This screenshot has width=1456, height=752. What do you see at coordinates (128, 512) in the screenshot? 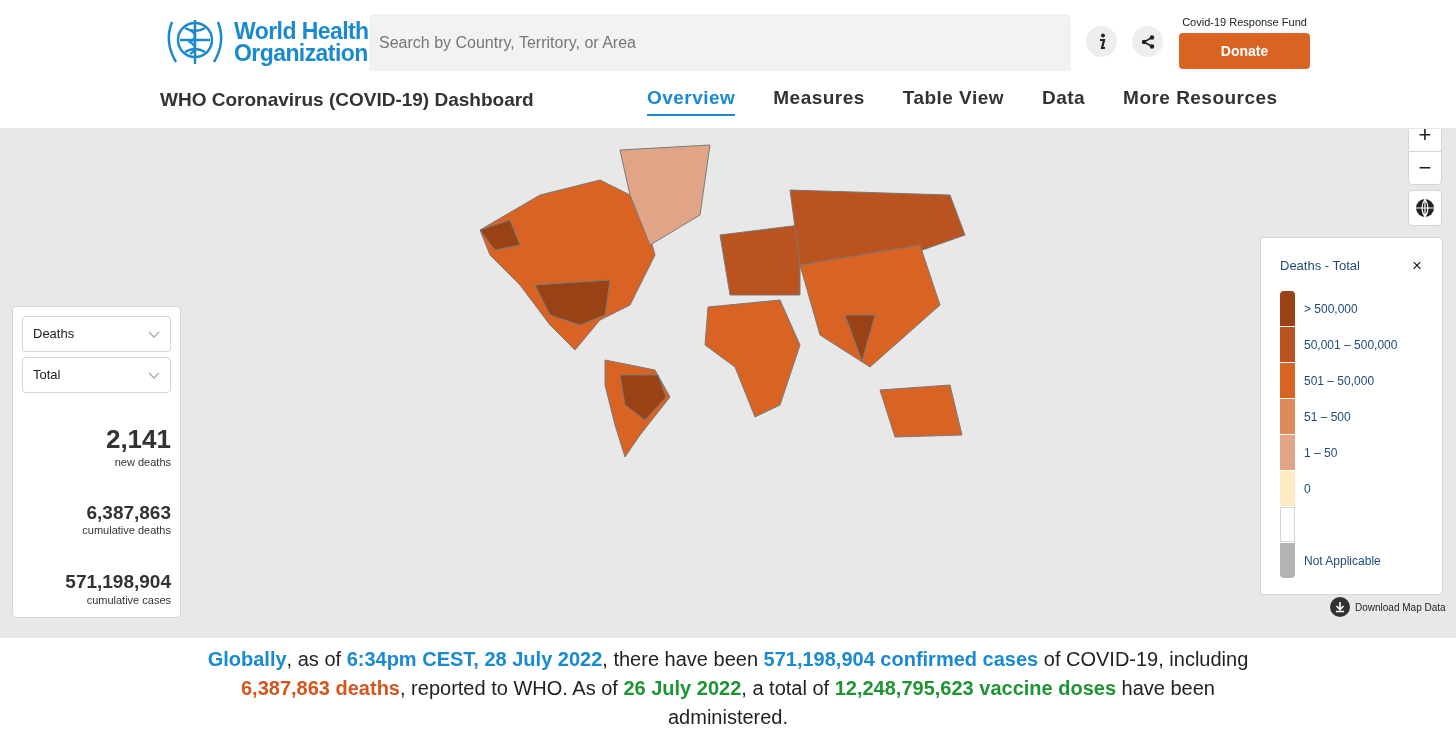
I see `stat-value: 6,387,863` at bounding box center [128, 512].